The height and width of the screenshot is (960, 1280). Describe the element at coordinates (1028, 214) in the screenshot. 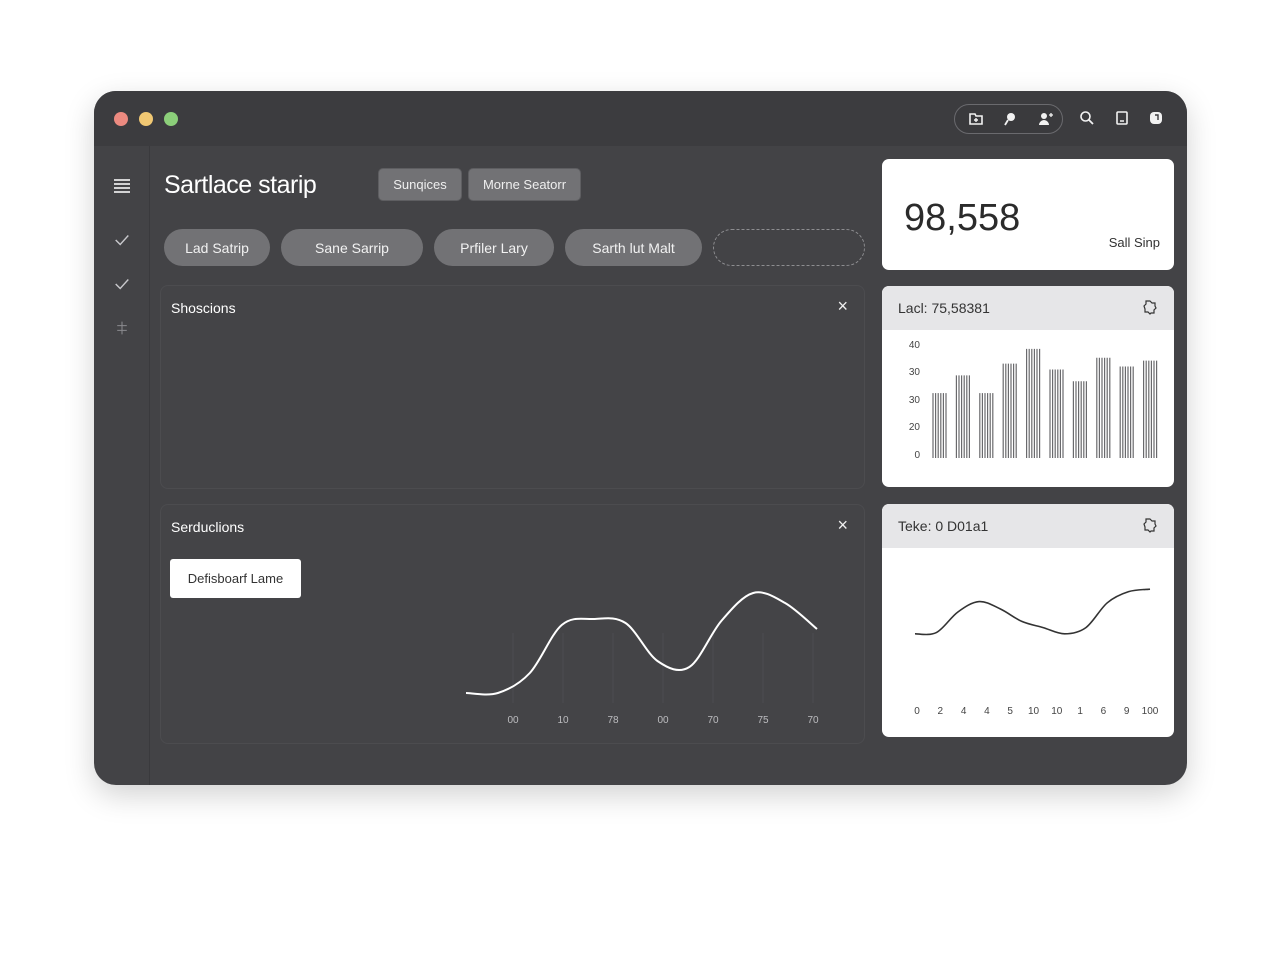

I see `kpi-card: 98,558 Sall Sinp` at that location.